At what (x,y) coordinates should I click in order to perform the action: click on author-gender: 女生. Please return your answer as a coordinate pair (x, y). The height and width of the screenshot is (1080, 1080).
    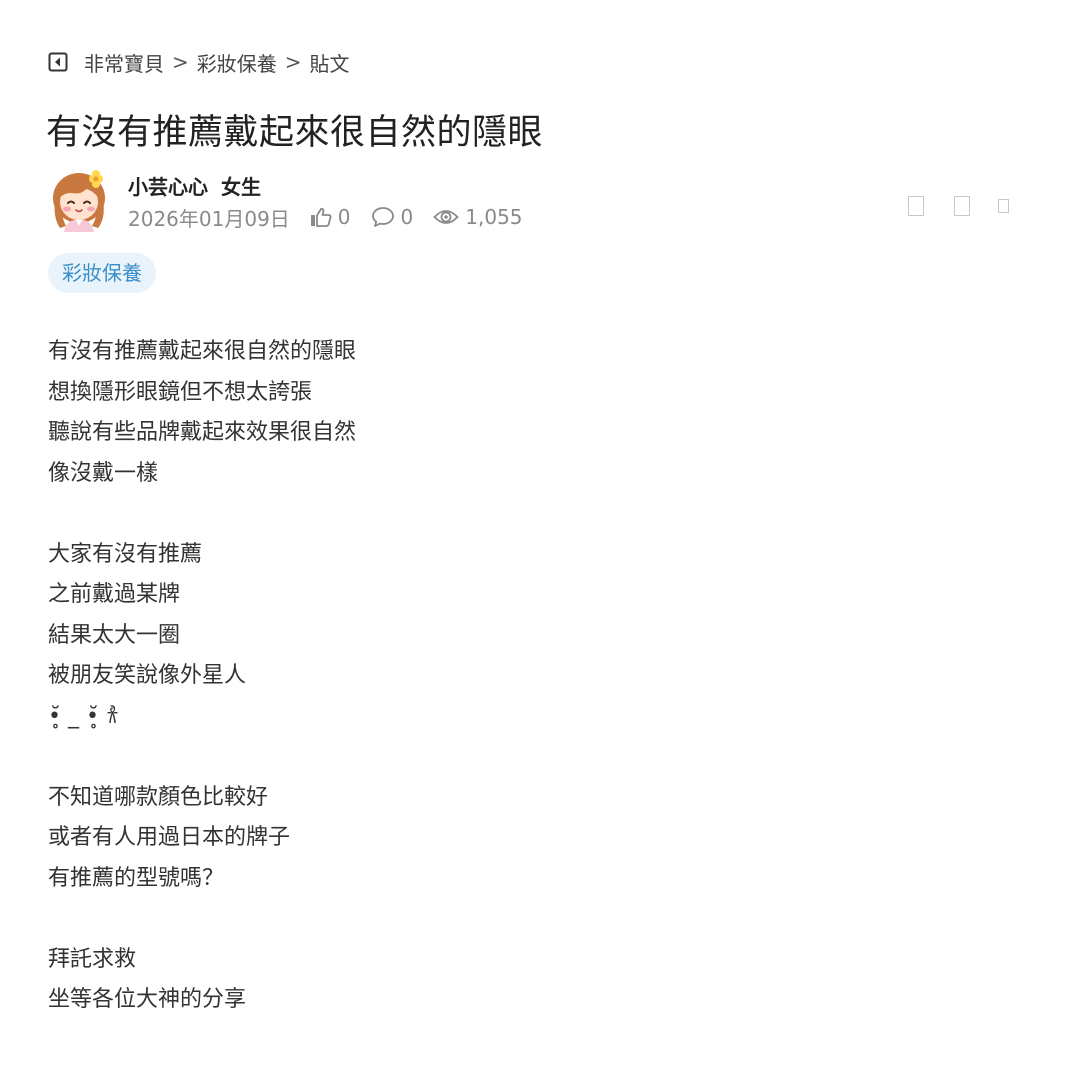
    Looking at the image, I should click on (240, 187).